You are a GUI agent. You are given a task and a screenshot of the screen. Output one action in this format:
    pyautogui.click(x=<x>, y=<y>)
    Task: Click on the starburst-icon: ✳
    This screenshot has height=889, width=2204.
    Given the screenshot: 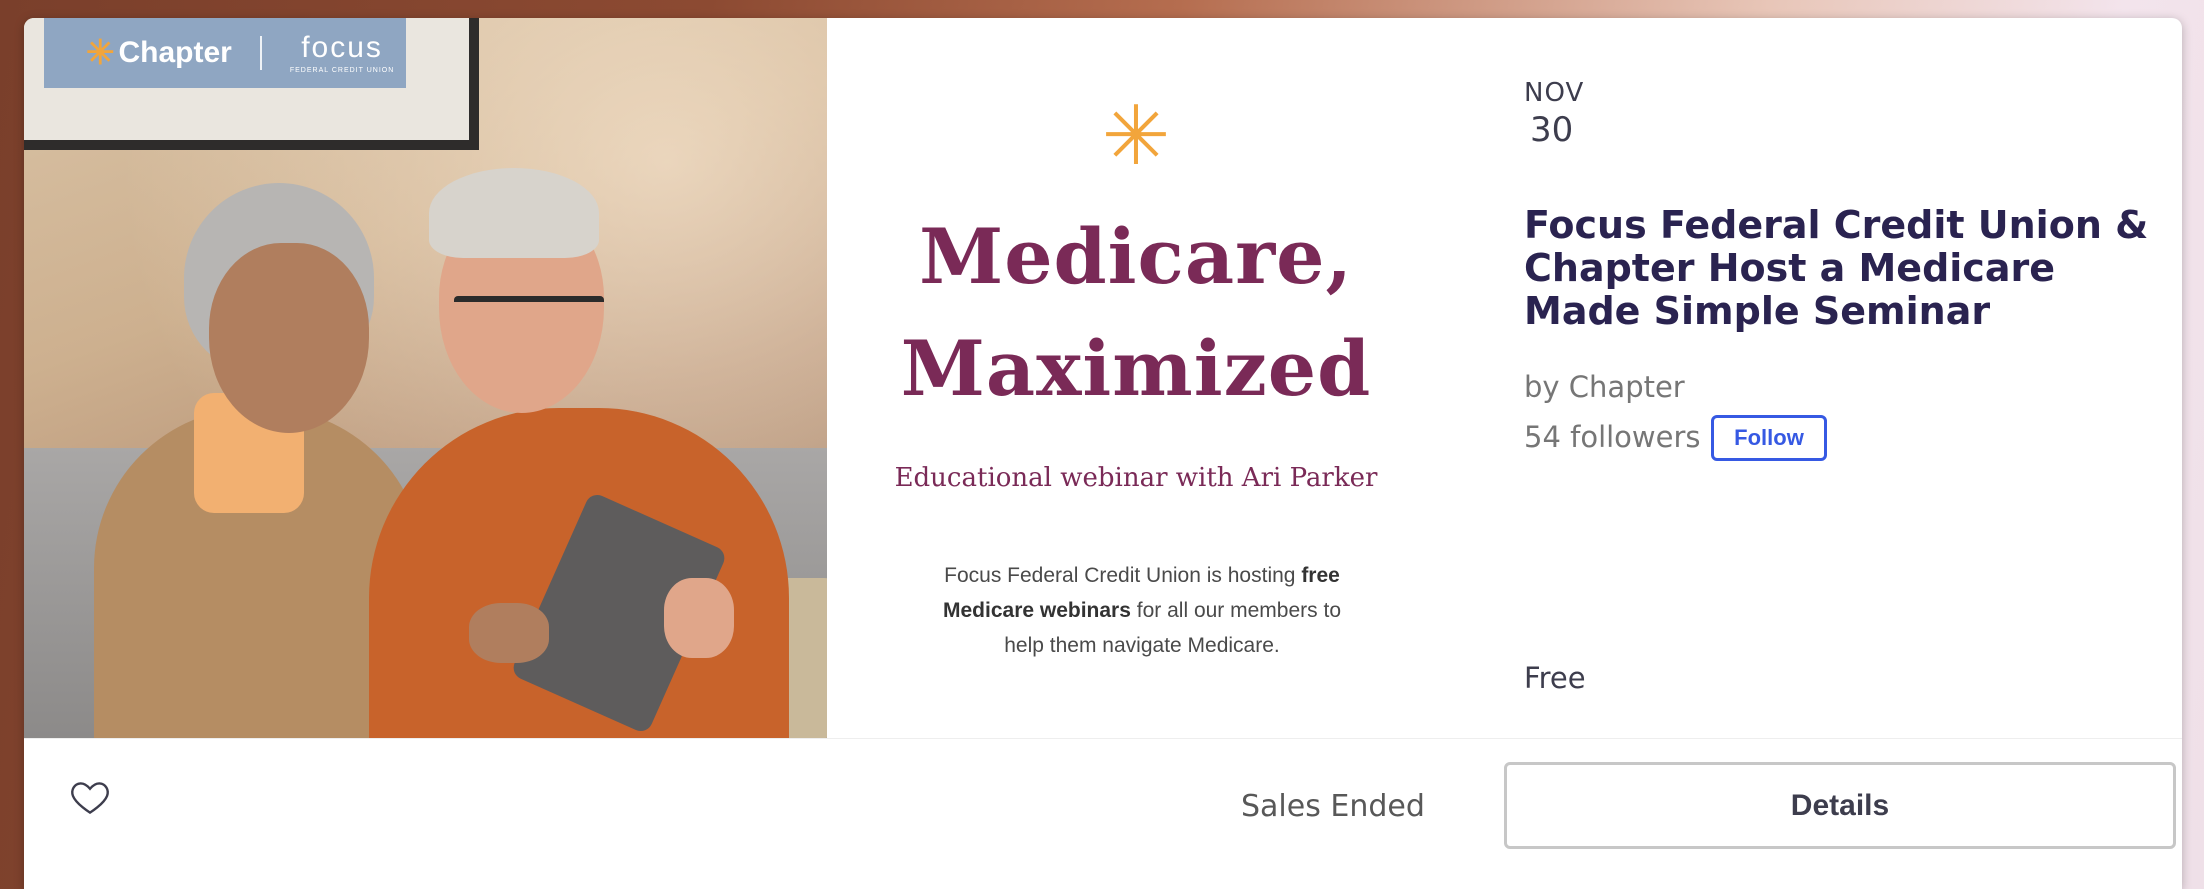 What is the action you would take?
    pyautogui.click(x=1136, y=136)
    